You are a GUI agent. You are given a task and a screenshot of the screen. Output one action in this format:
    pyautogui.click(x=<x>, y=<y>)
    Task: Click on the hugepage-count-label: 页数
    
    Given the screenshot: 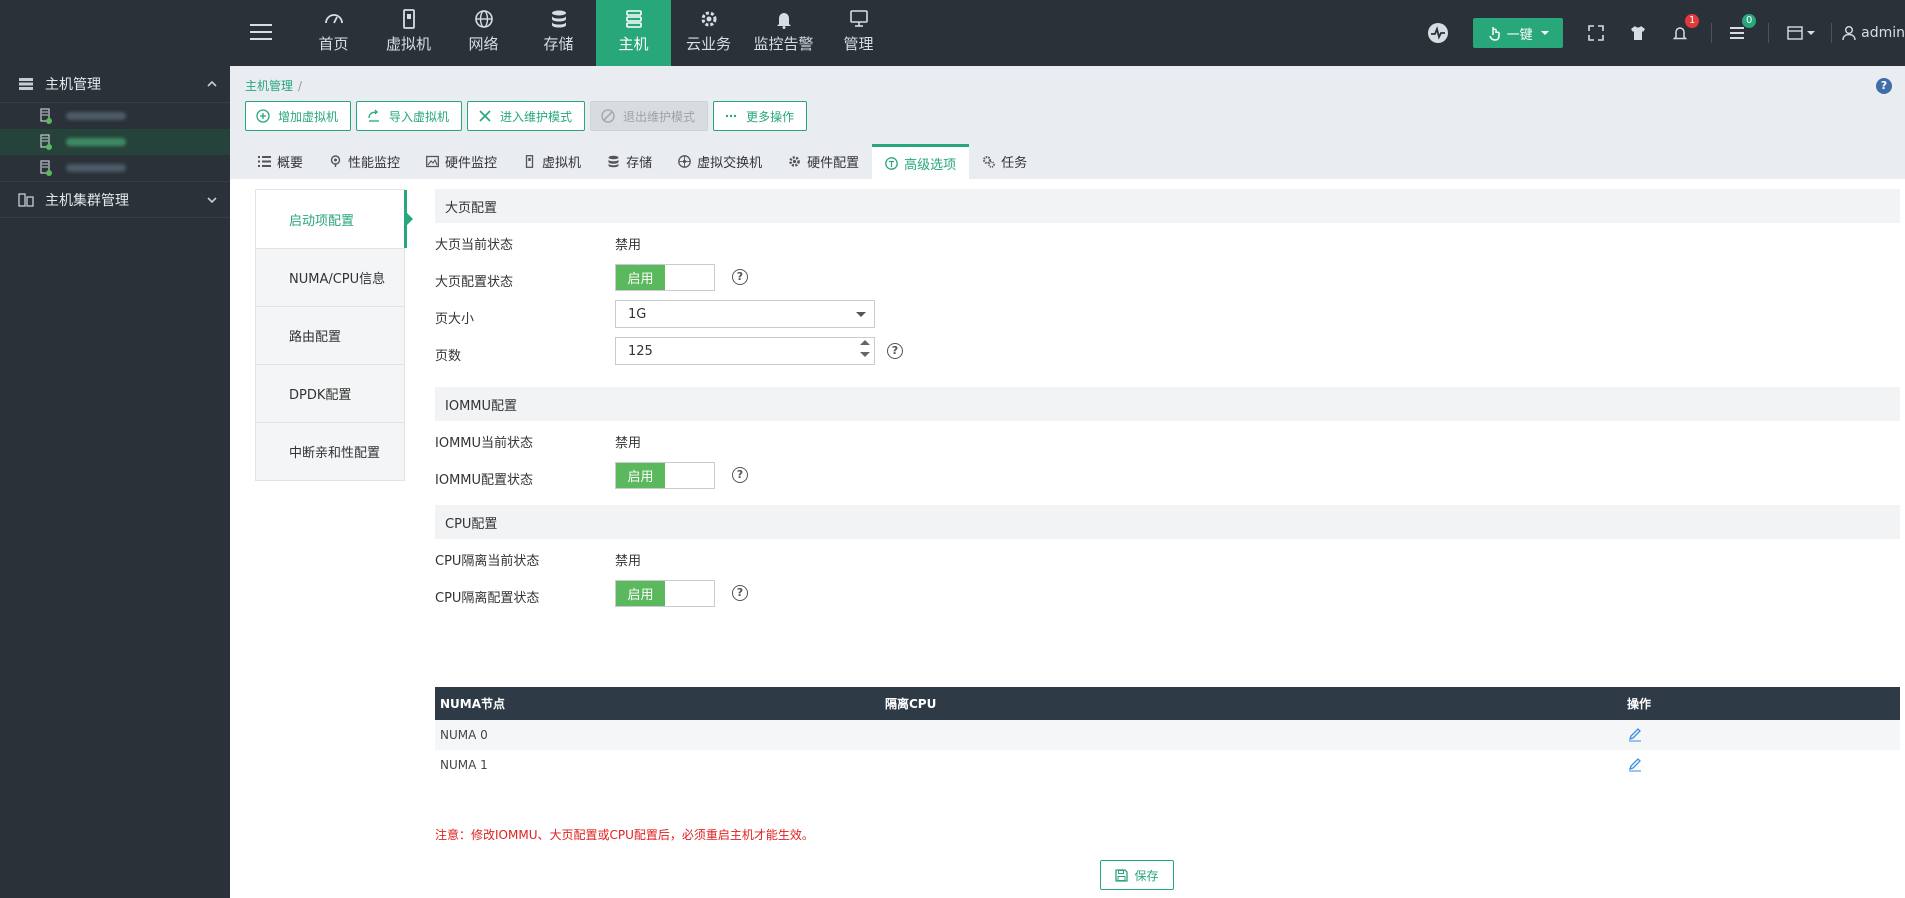 What is the action you would take?
    pyautogui.click(x=448, y=356)
    